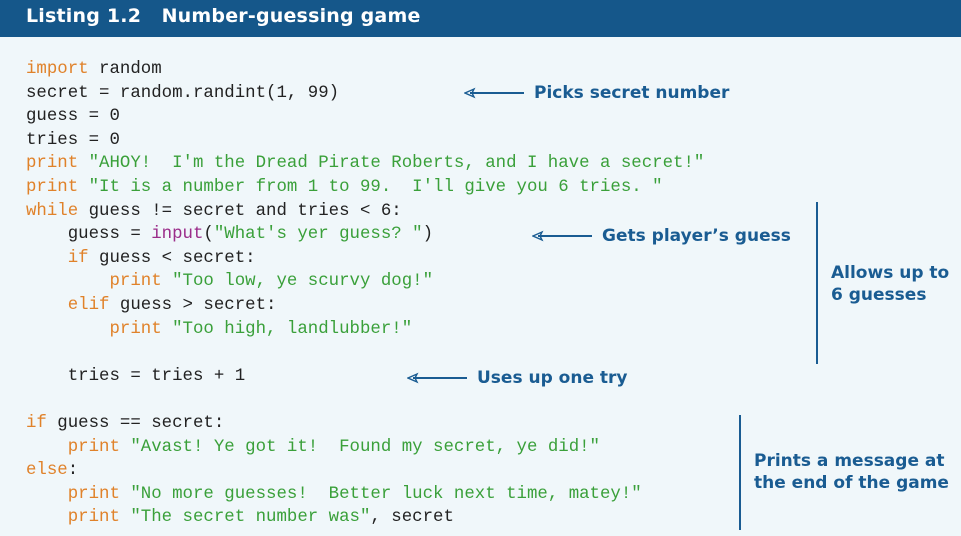  Describe the element at coordinates (73, 471) in the screenshot. I see `code-text: :` at that location.